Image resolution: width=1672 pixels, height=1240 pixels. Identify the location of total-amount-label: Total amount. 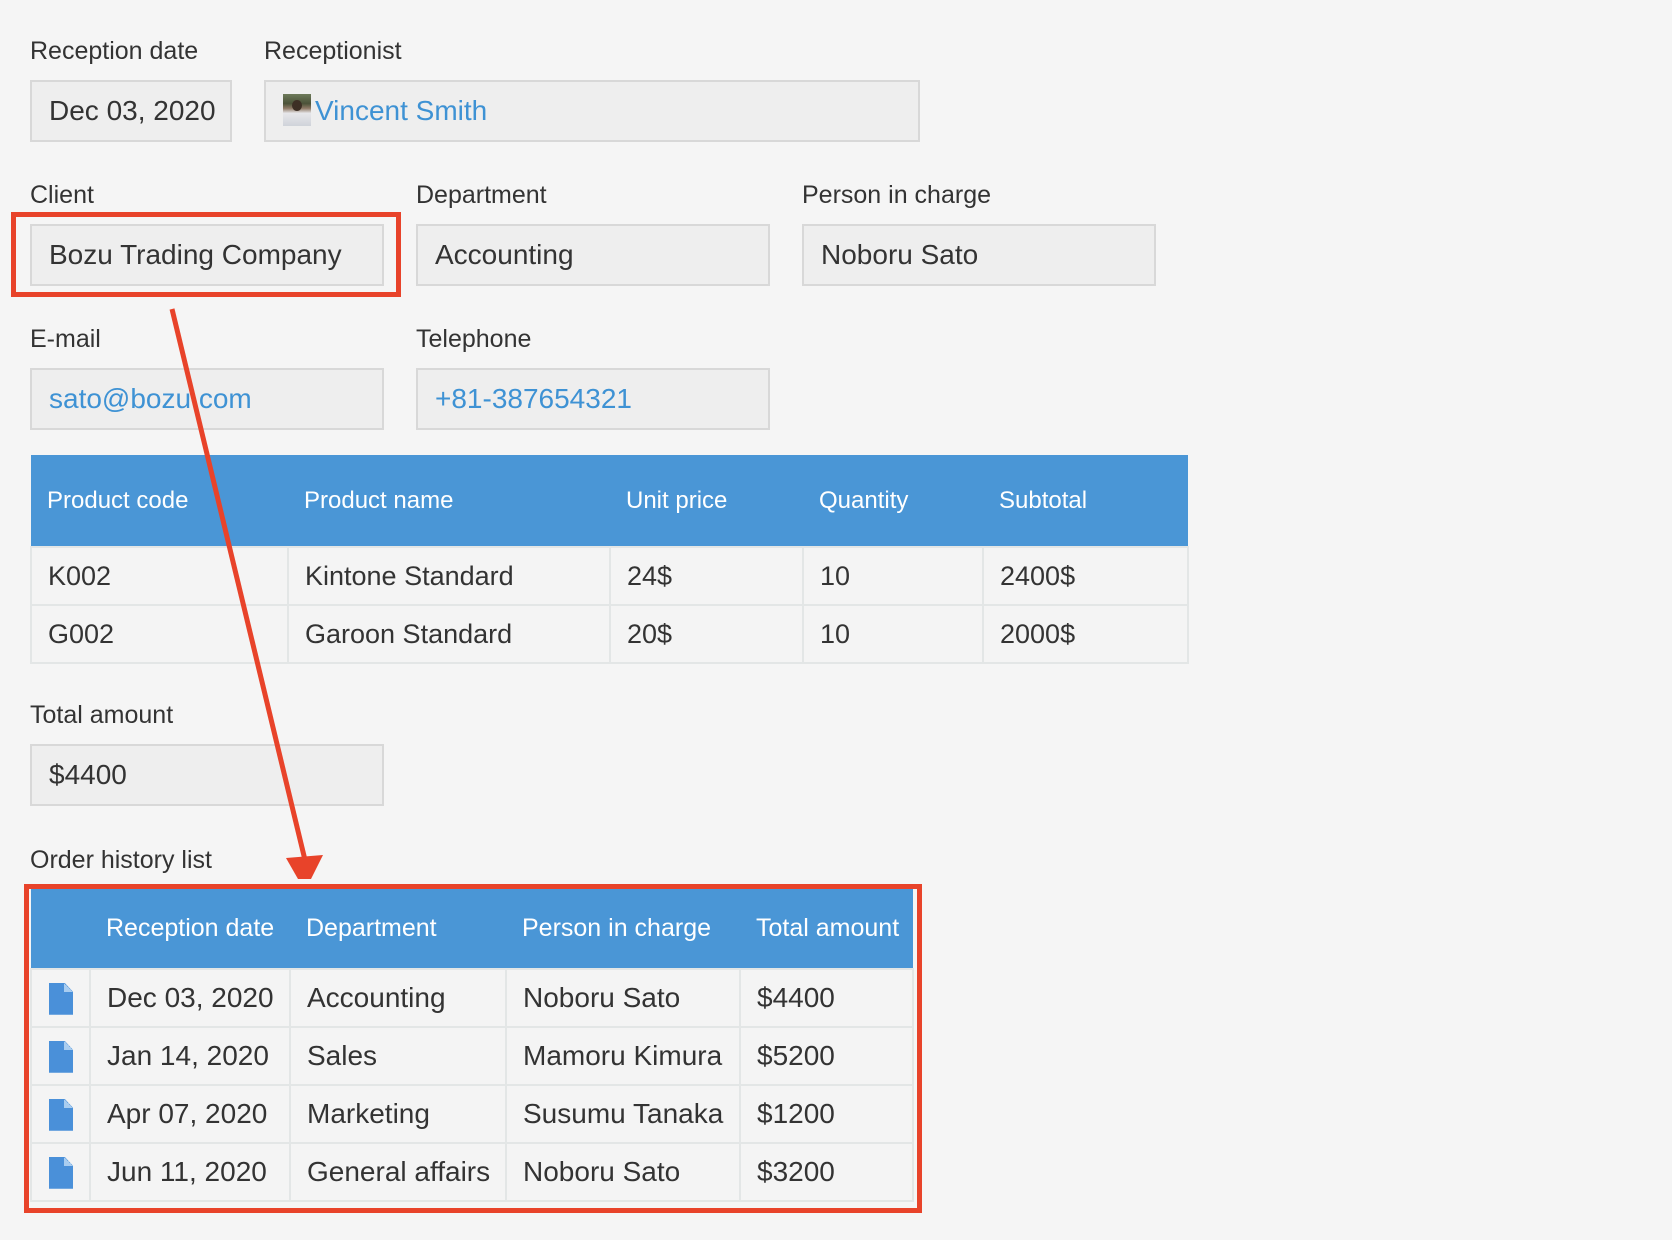
(102, 715).